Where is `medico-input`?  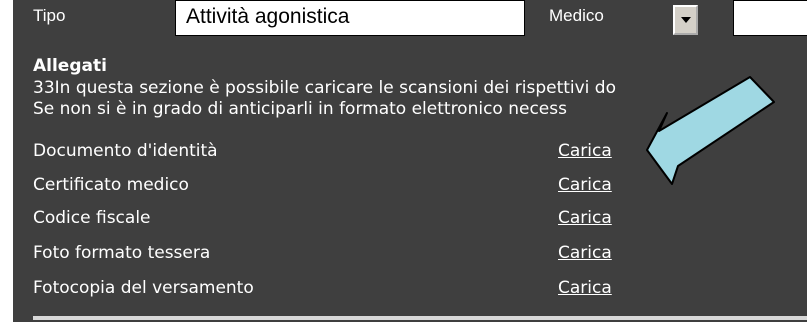
medico-input is located at coordinates (770, 18).